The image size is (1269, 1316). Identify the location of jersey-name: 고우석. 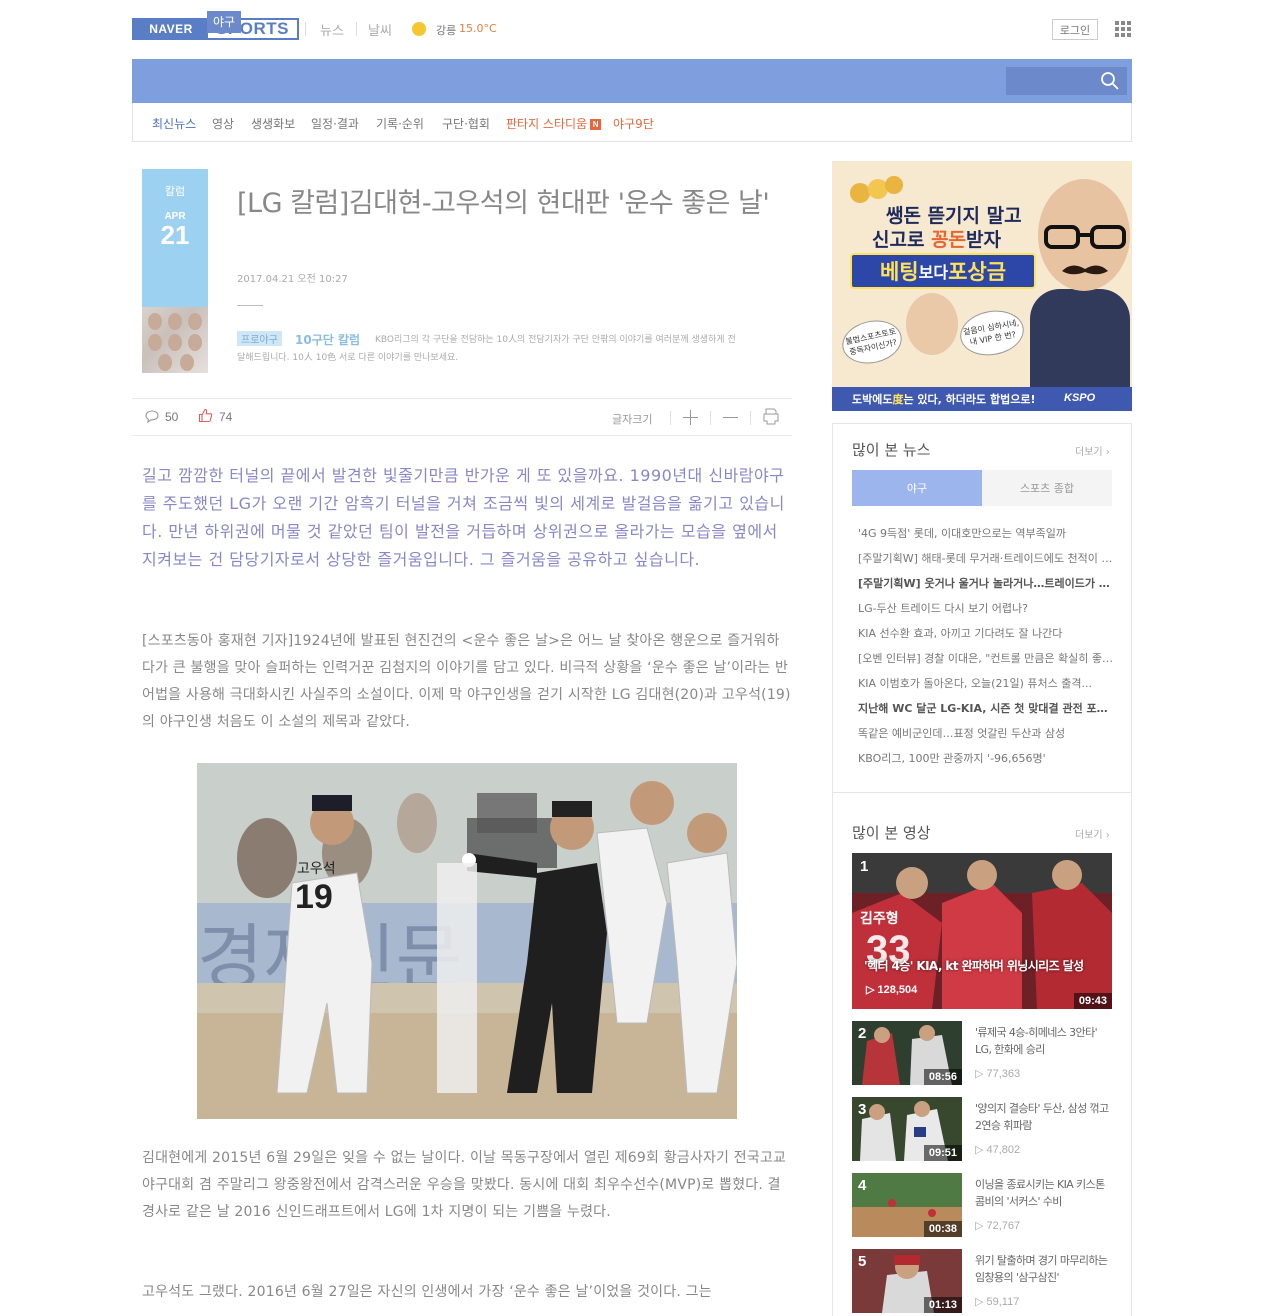
(316, 868).